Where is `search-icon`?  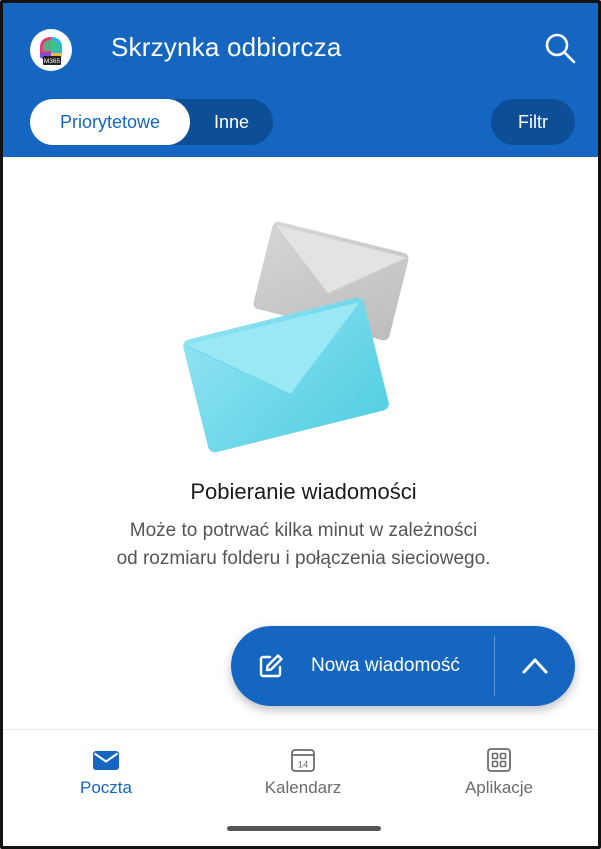
search-icon is located at coordinates (560, 48).